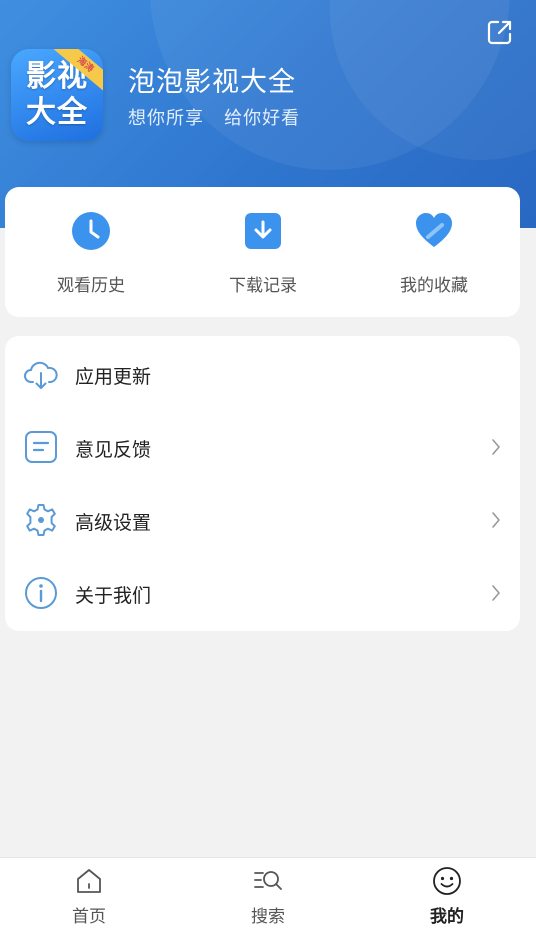  Describe the element at coordinates (262, 520) in the screenshot. I see `menu-item-advanced-settings: 高级设置` at that location.